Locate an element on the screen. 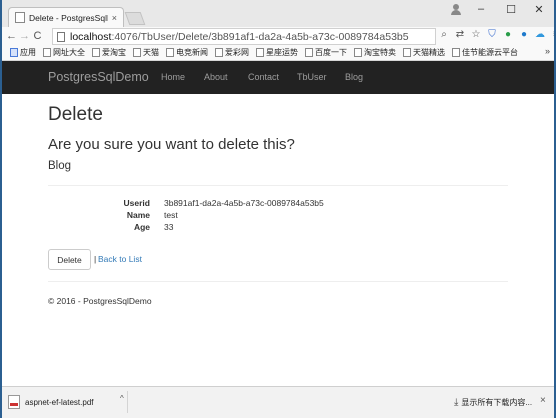 The image size is (556, 418). bookmark-item: 天猫 is located at coordinates (146, 52).